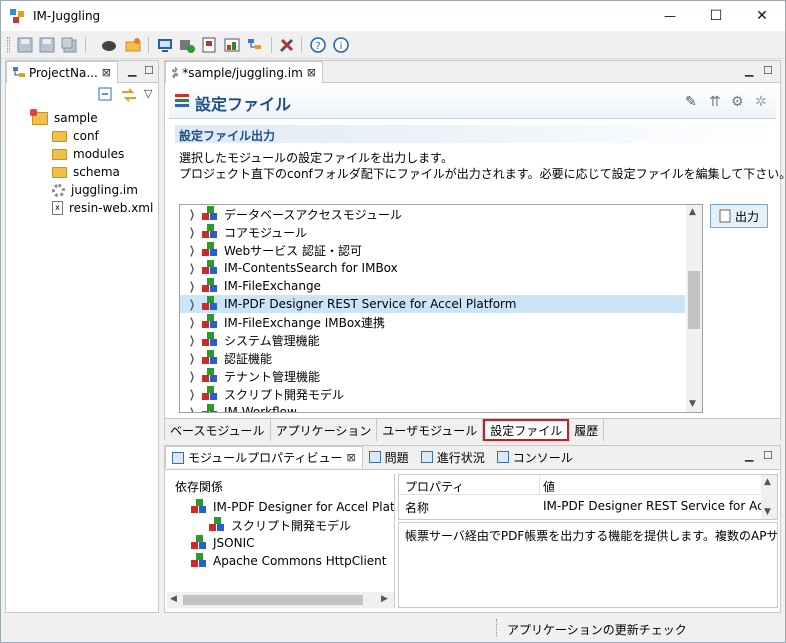 This screenshot has width=786, height=643. Describe the element at coordinates (694, 300) in the screenshot. I see `scroll-thumb` at that location.